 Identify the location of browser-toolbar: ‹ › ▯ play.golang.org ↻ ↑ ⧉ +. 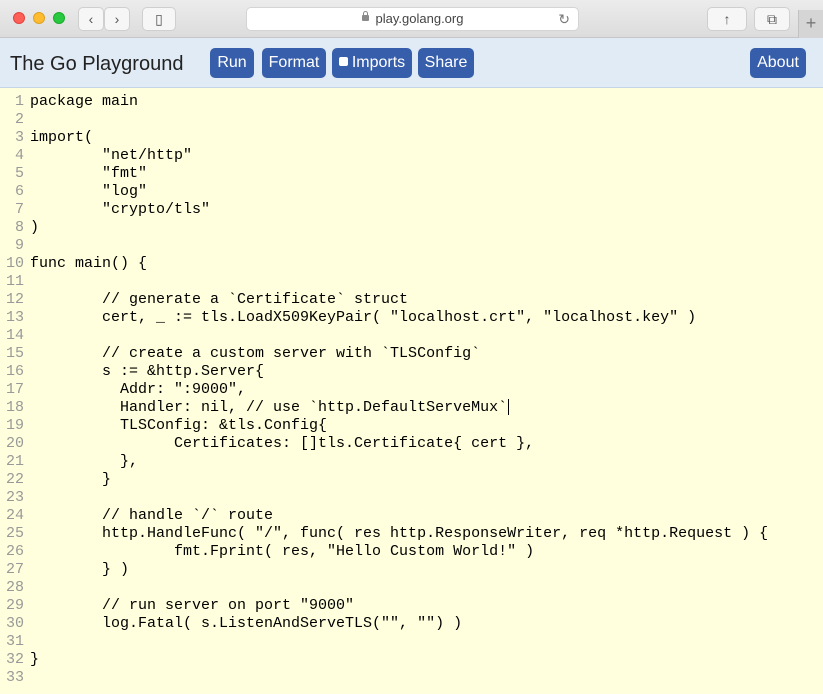
(411, 19).